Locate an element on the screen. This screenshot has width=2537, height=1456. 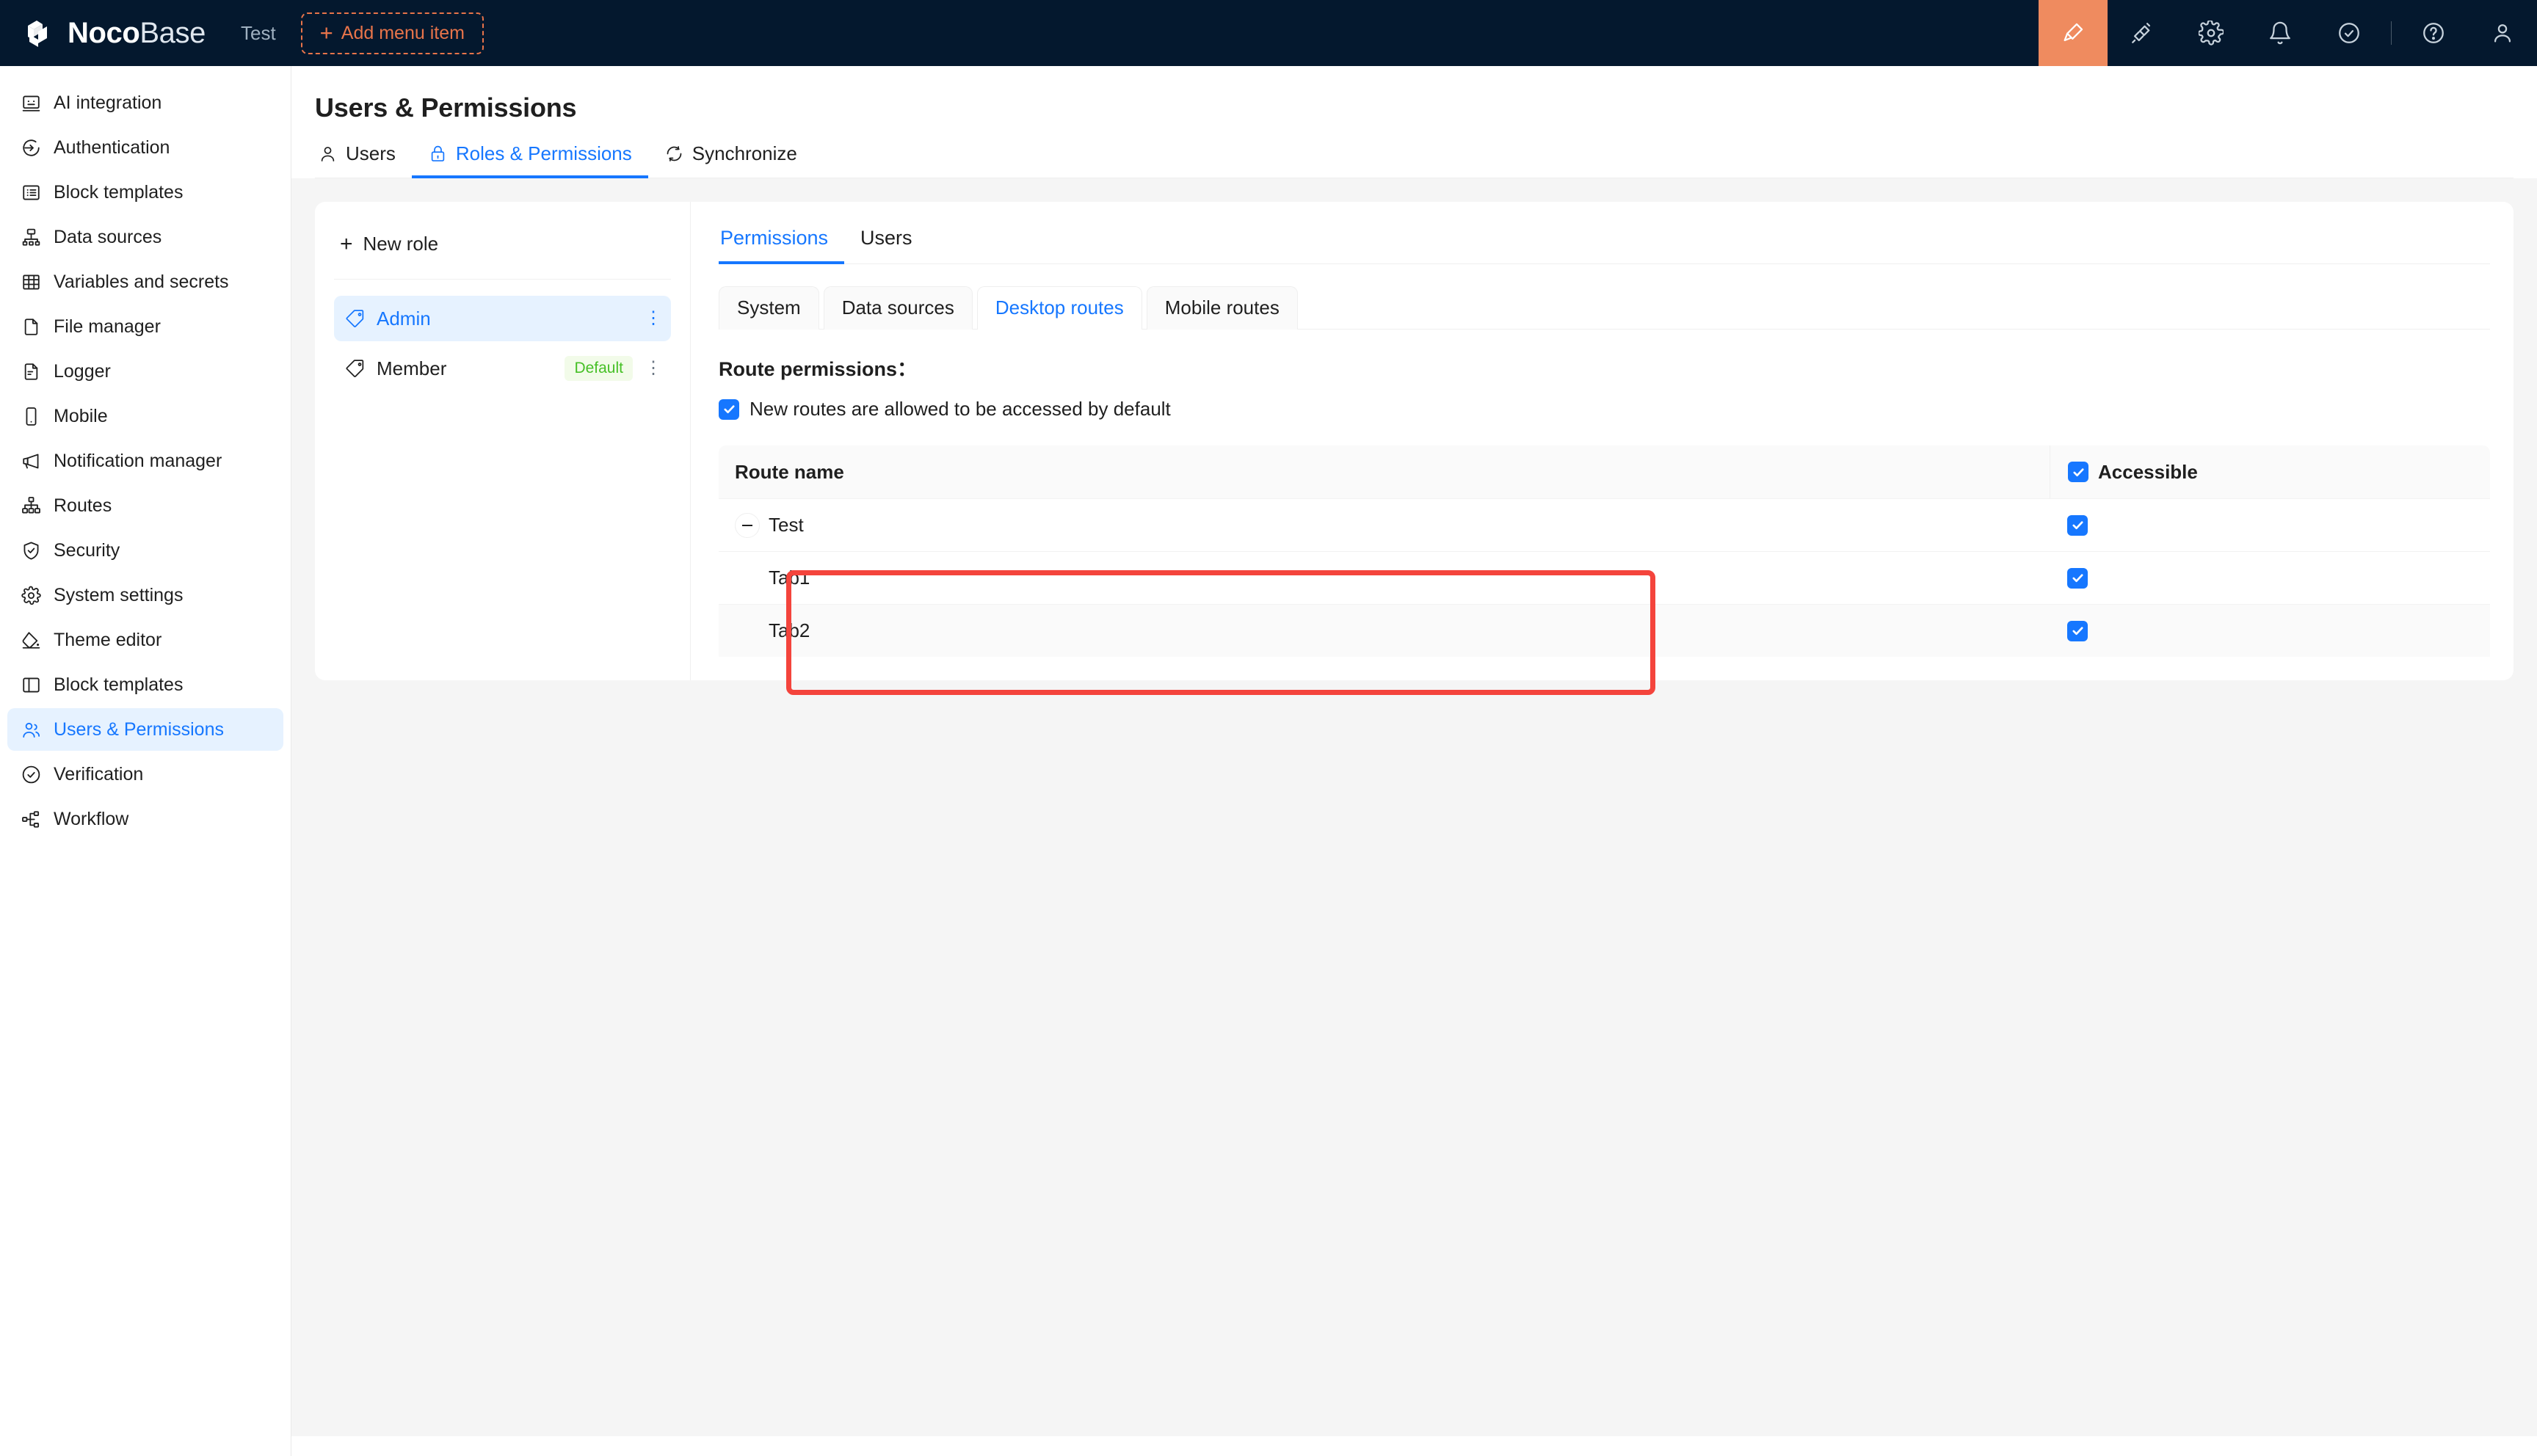
table-grid-icon is located at coordinates (31, 282).